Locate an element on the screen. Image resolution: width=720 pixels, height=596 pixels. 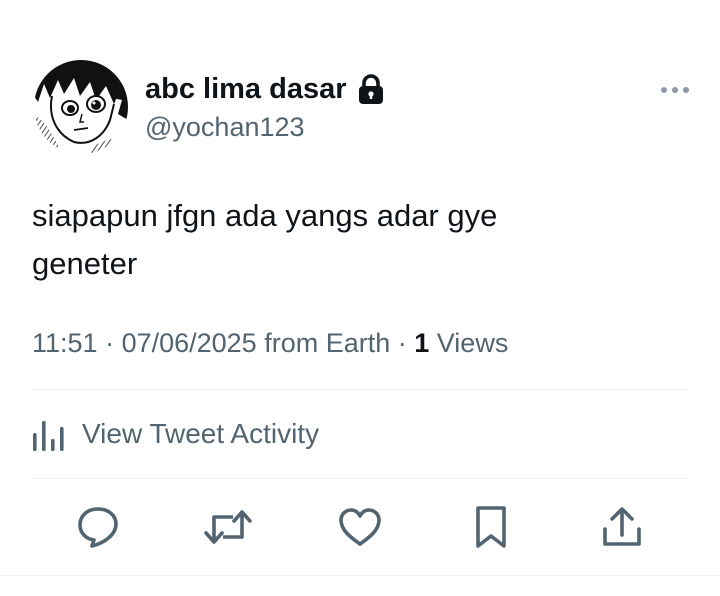
author-name-row: abc lima dasar is located at coordinates (265, 89).